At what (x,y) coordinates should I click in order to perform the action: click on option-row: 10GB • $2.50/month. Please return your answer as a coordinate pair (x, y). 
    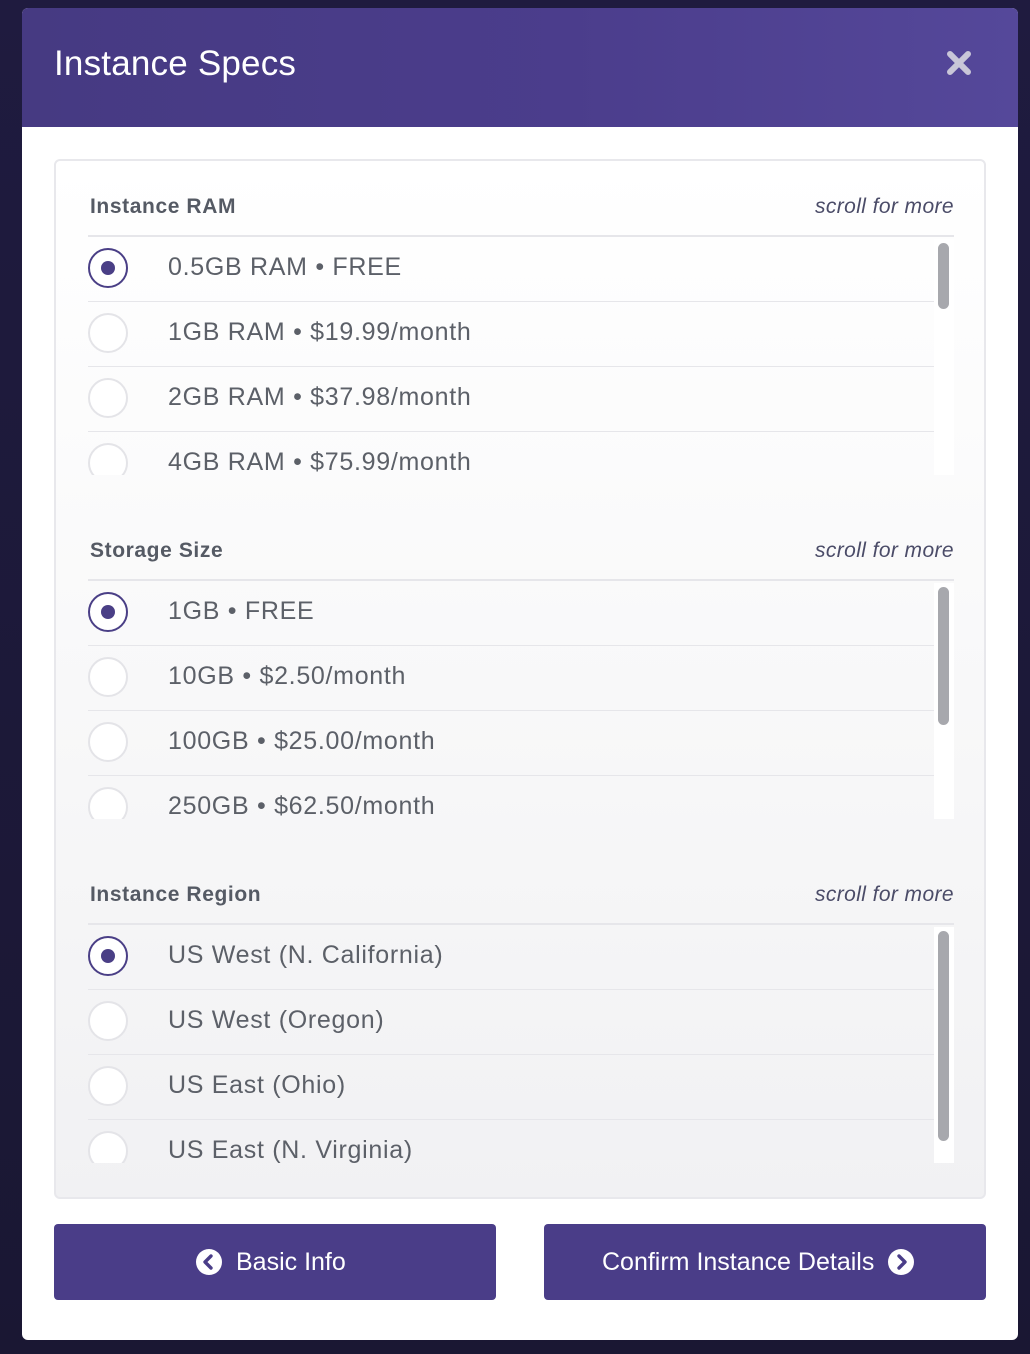
    Looking at the image, I should click on (511, 678).